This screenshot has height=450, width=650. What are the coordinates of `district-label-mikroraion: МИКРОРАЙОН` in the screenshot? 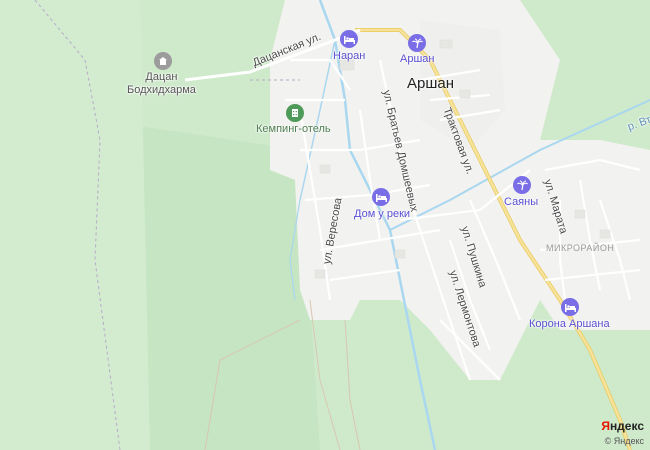 It's located at (580, 248).